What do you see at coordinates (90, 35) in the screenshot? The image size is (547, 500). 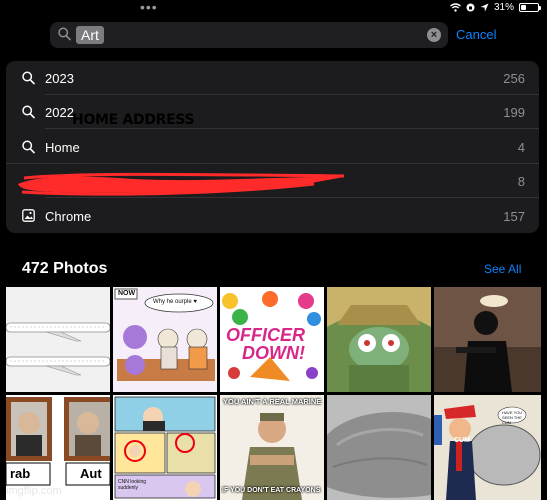 I see `search-query-token: Art` at bounding box center [90, 35].